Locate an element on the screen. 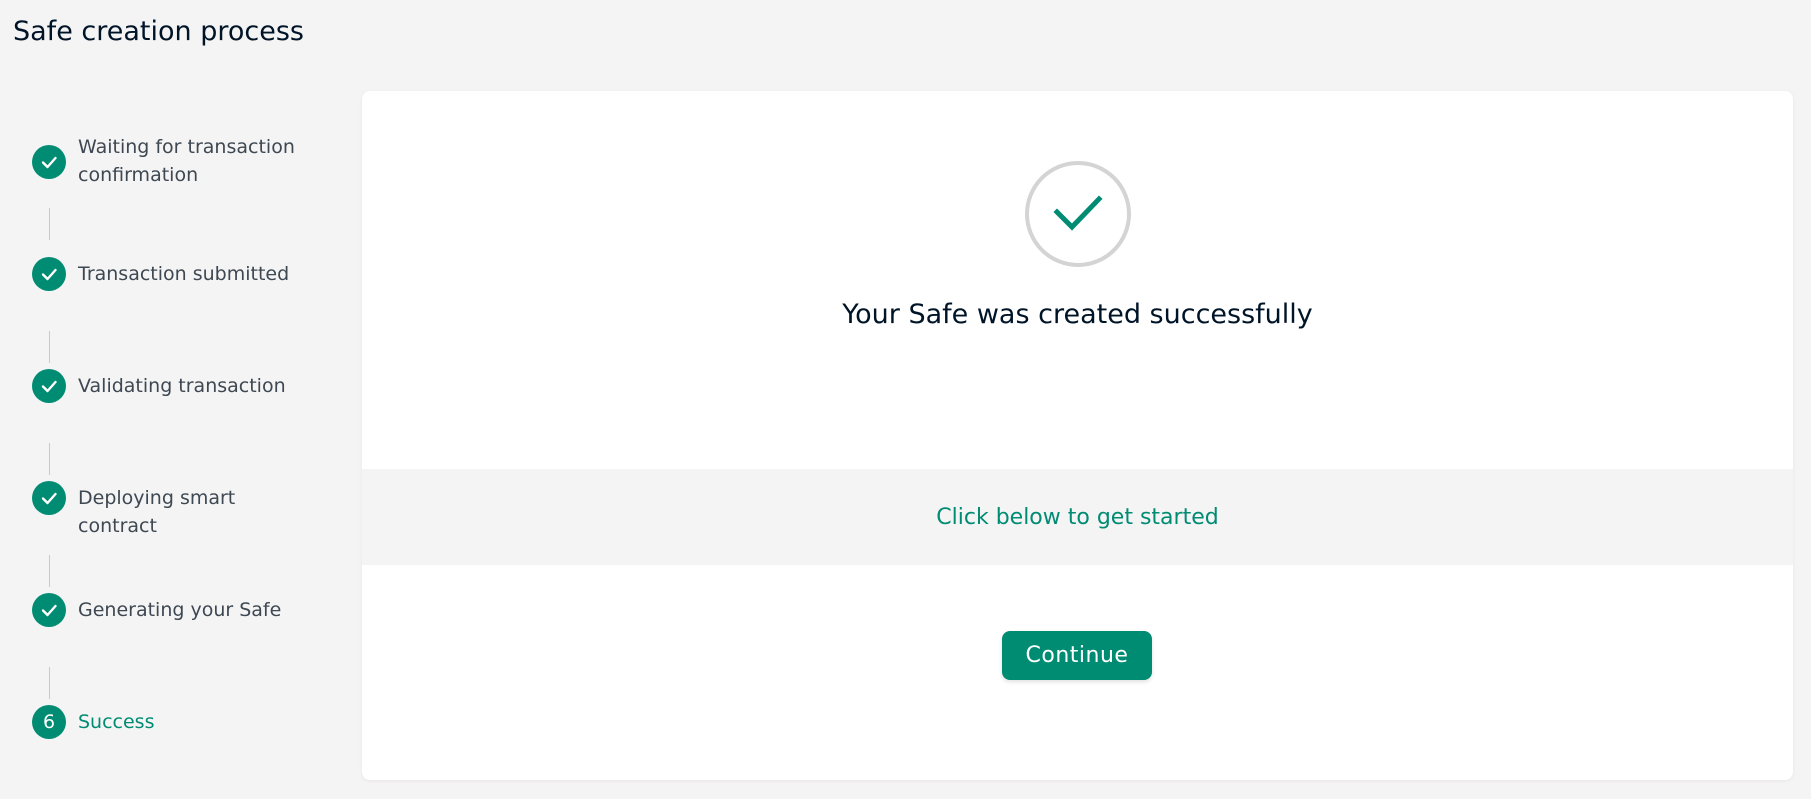 The image size is (1811, 799). step-deploying-contract: Deploying smart contract is located at coordinates (175, 510).